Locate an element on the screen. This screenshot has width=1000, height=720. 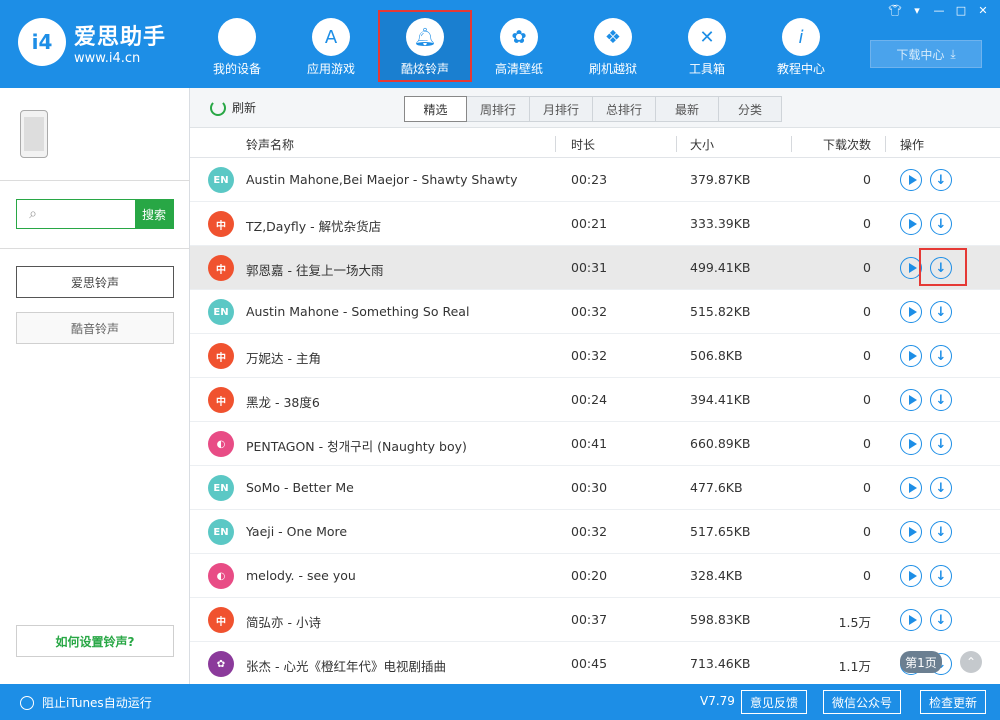
tools-icon: ✕ is located at coordinates (707, 37).